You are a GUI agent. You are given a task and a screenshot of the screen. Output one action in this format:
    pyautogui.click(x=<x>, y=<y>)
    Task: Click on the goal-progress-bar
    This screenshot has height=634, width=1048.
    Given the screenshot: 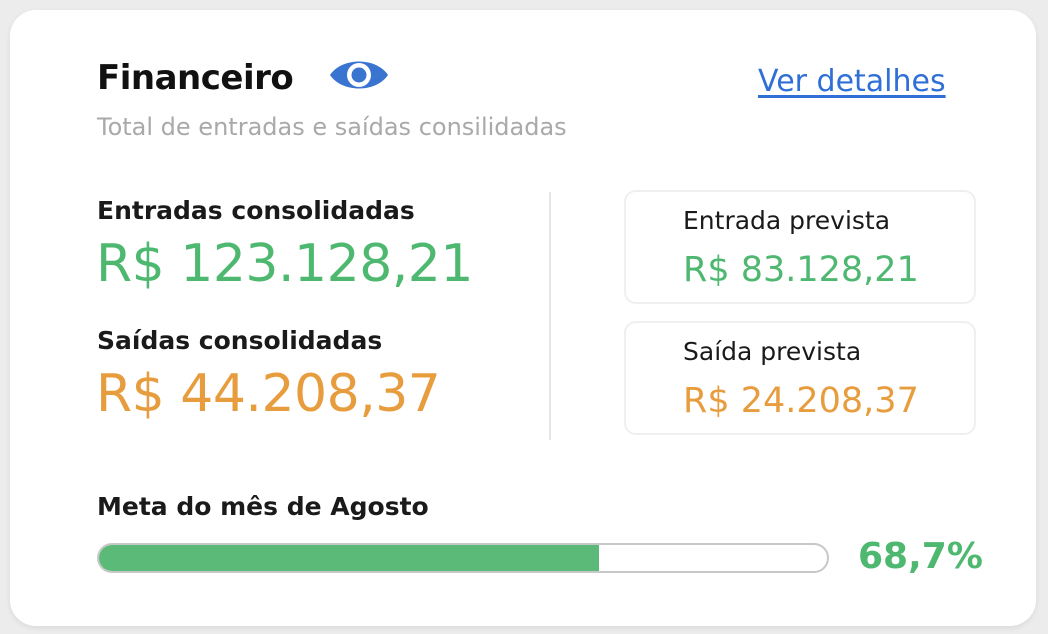 What is the action you would take?
    pyautogui.click(x=463, y=558)
    